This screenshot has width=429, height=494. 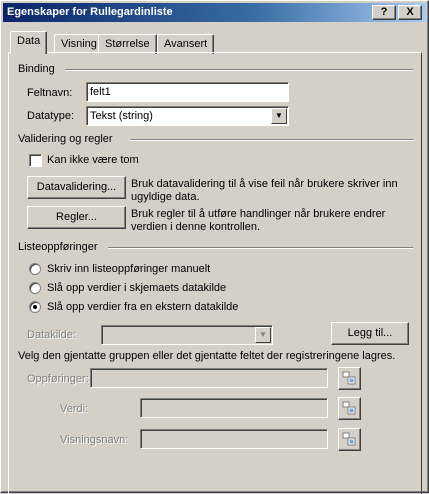 What do you see at coordinates (35, 269) in the screenshot?
I see `radio-manual` at bounding box center [35, 269].